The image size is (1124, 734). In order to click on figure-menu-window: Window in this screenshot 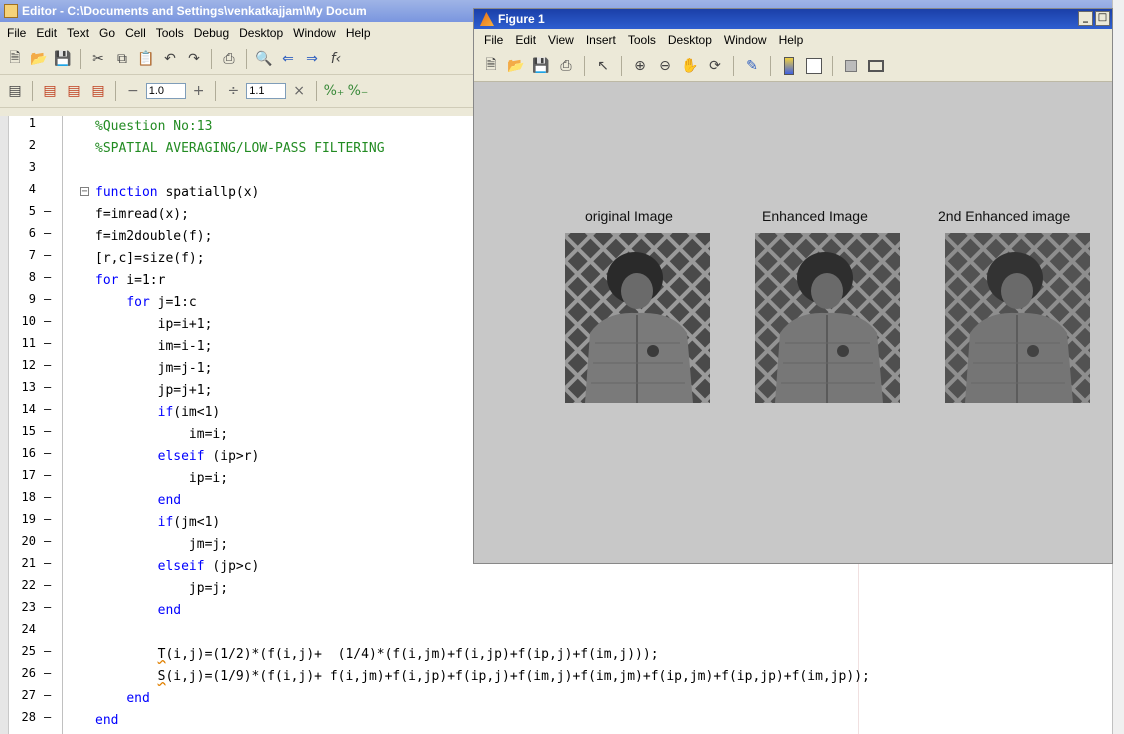, I will do `click(745, 40)`.